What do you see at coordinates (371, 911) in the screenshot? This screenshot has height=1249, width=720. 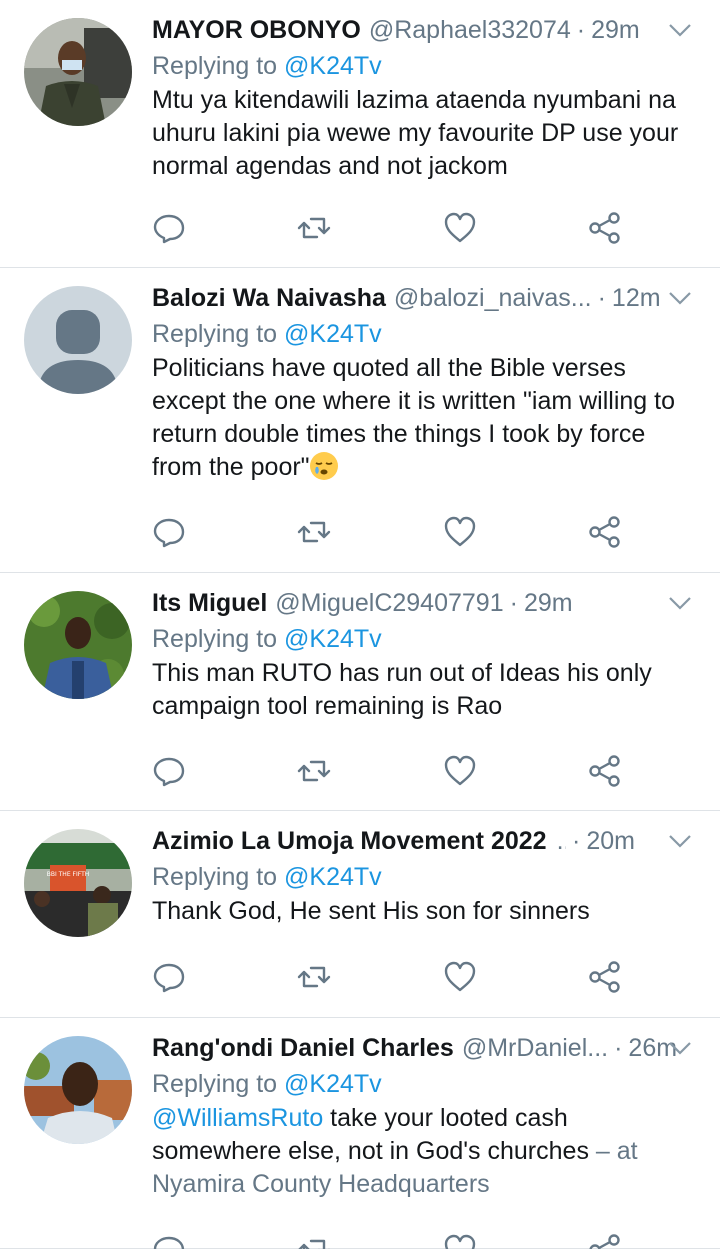 I see `tweet-text: Thank God, He sent His son for sinners` at bounding box center [371, 911].